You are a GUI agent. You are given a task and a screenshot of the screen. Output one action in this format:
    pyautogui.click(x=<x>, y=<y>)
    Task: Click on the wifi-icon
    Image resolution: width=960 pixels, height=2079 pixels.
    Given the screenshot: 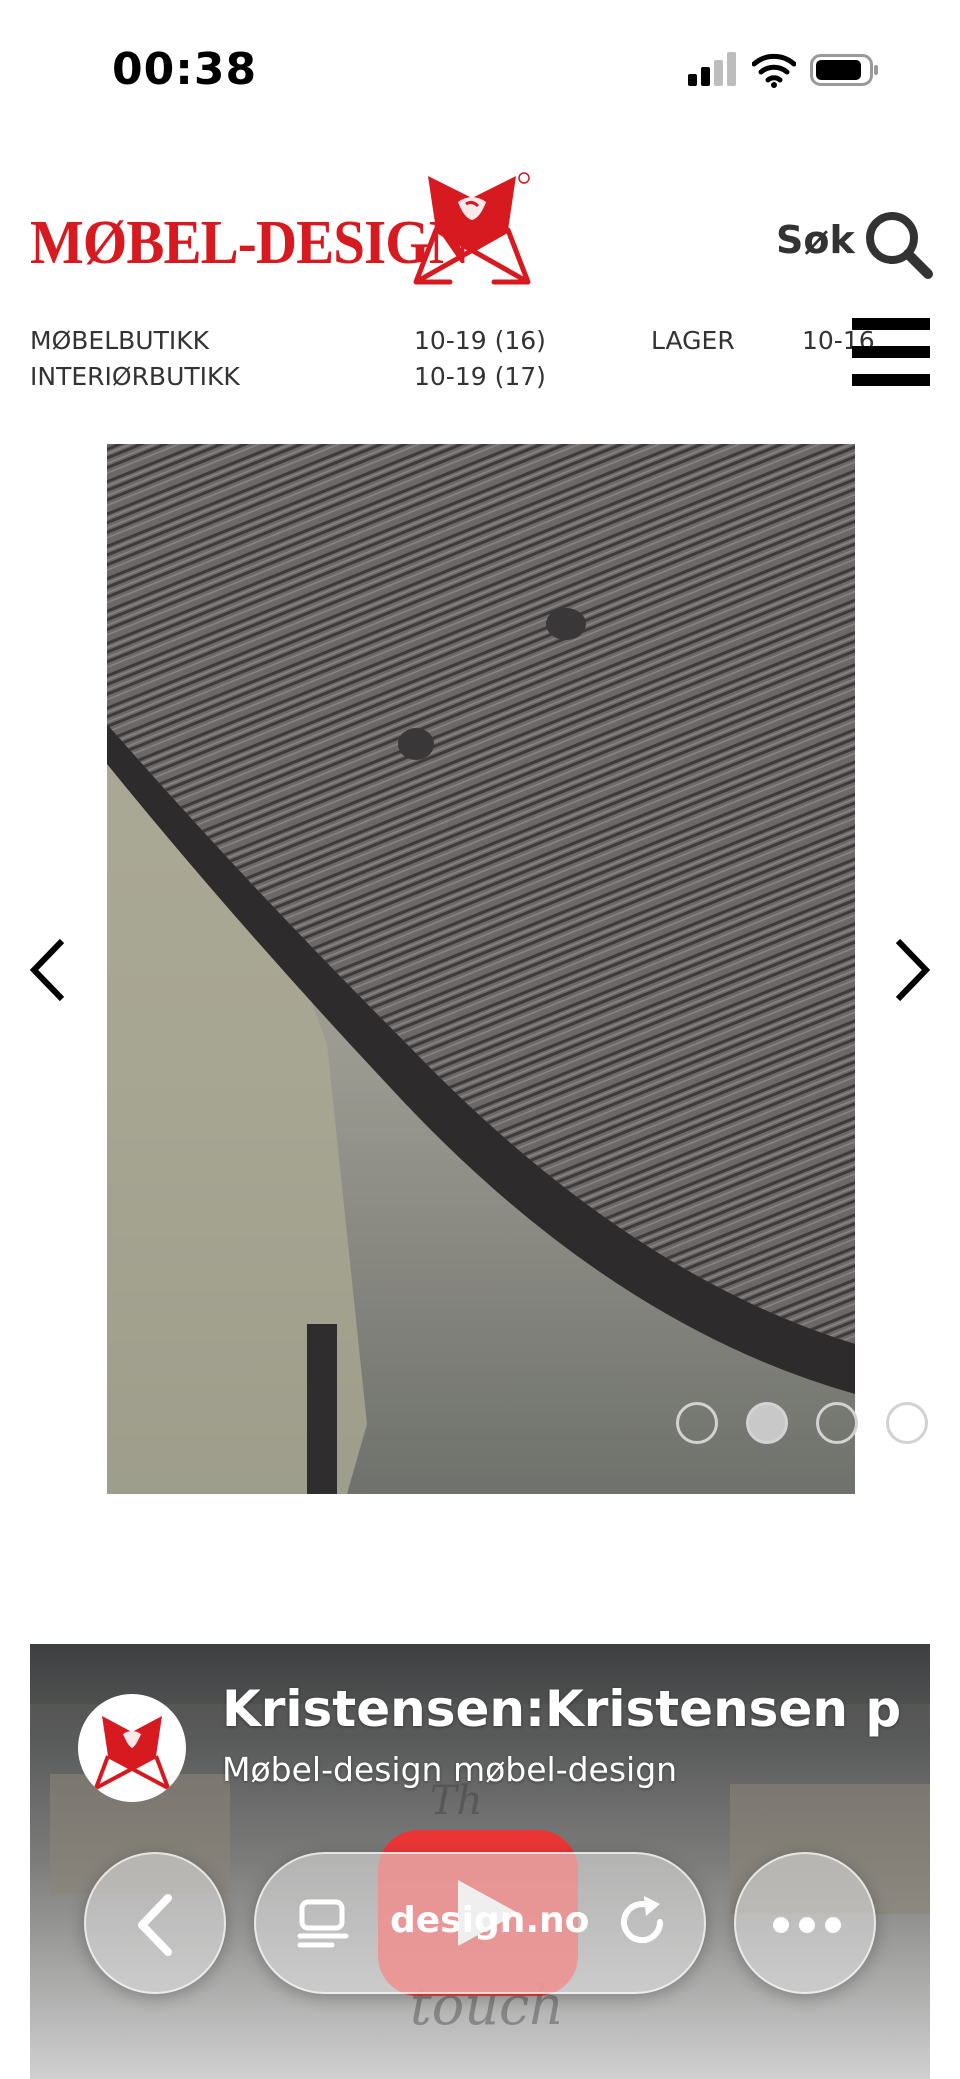 What is the action you would take?
    pyautogui.click(x=774, y=70)
    